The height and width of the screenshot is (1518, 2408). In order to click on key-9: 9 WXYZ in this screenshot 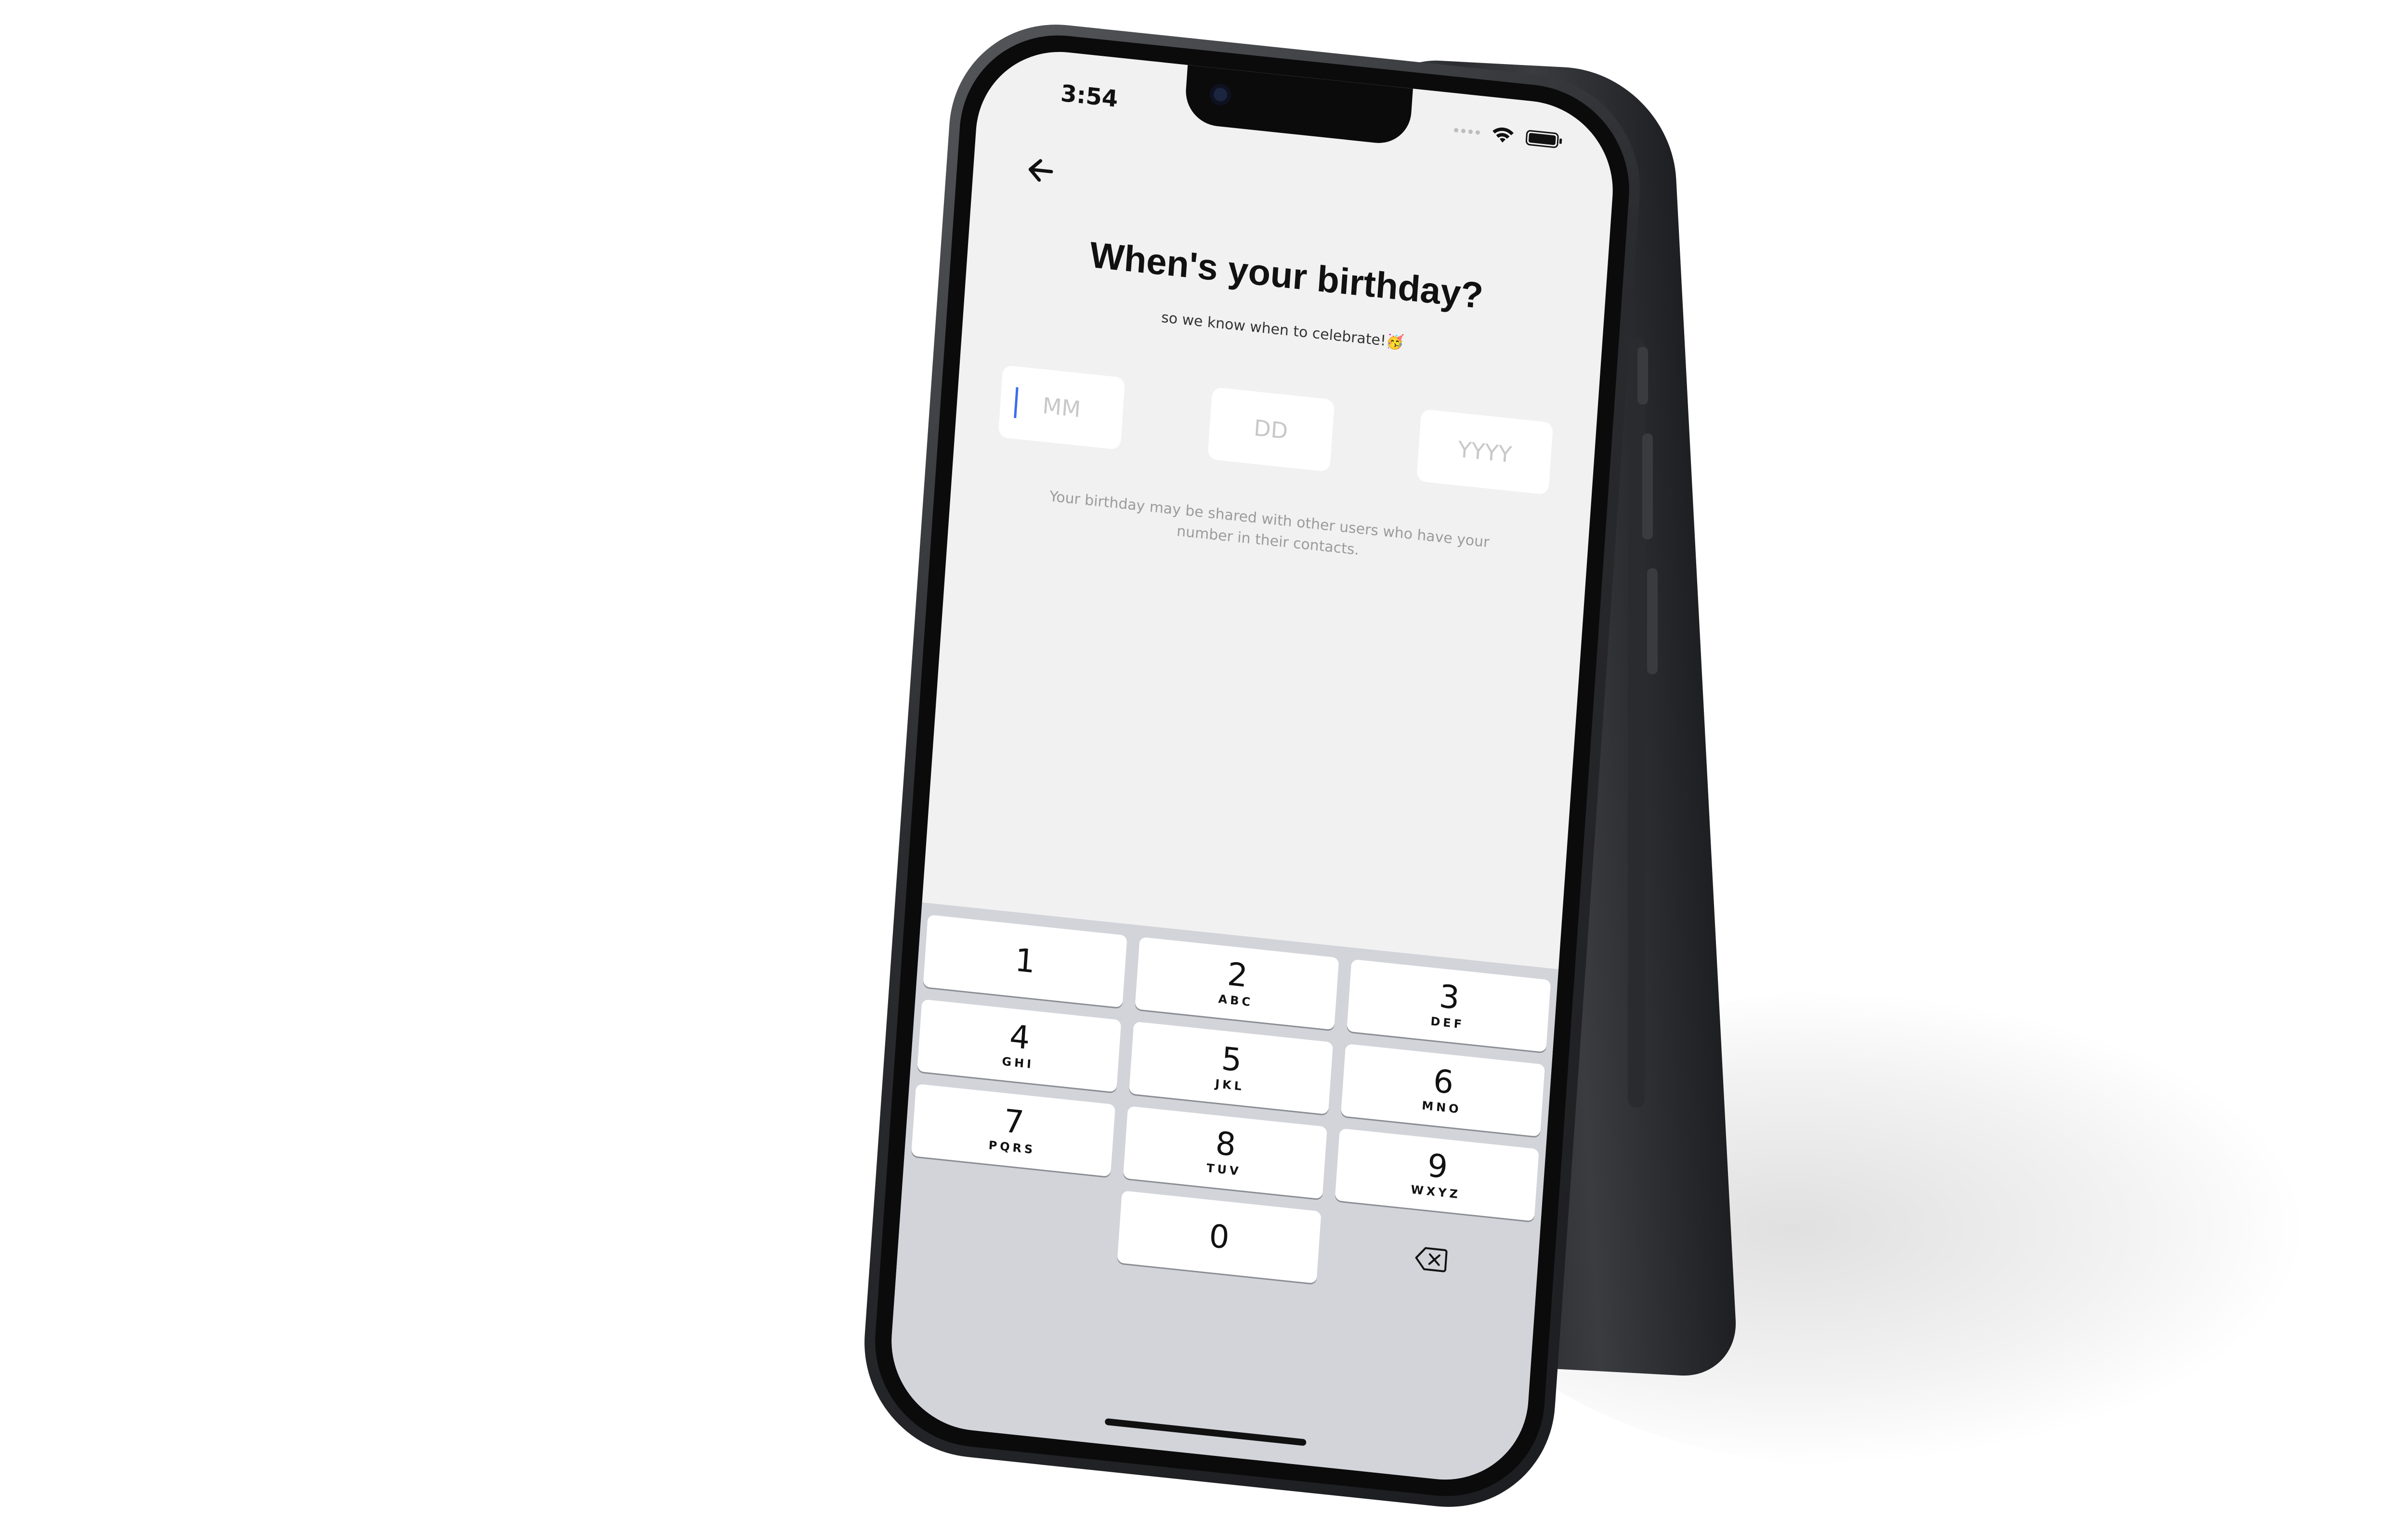, I will do `click(1437, 1174)`.